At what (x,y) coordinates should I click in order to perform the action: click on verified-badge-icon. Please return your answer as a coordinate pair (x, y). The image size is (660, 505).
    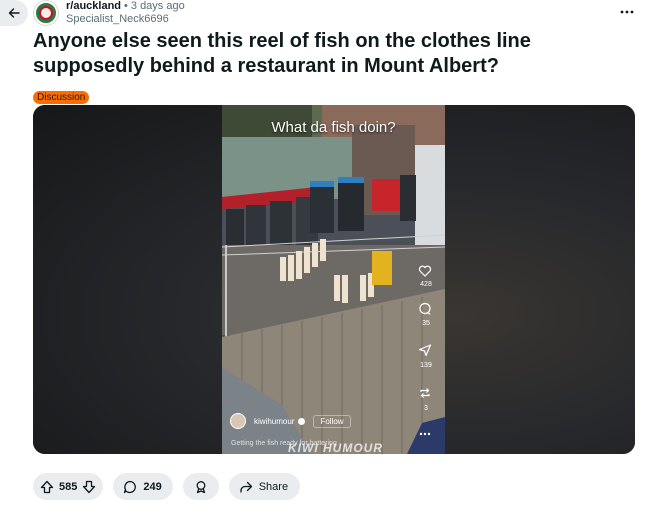
    Looking at the image, I should click on (302, 421).